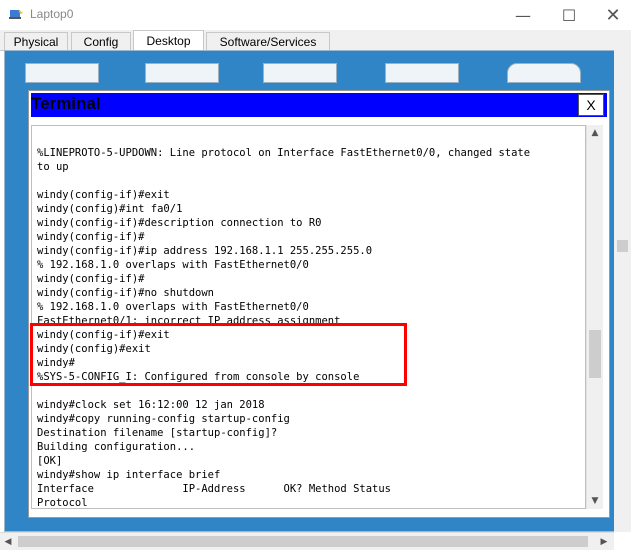 This screenshot has height=553, width=631. I want to click on close-icon: ✕, so click(610, 15).